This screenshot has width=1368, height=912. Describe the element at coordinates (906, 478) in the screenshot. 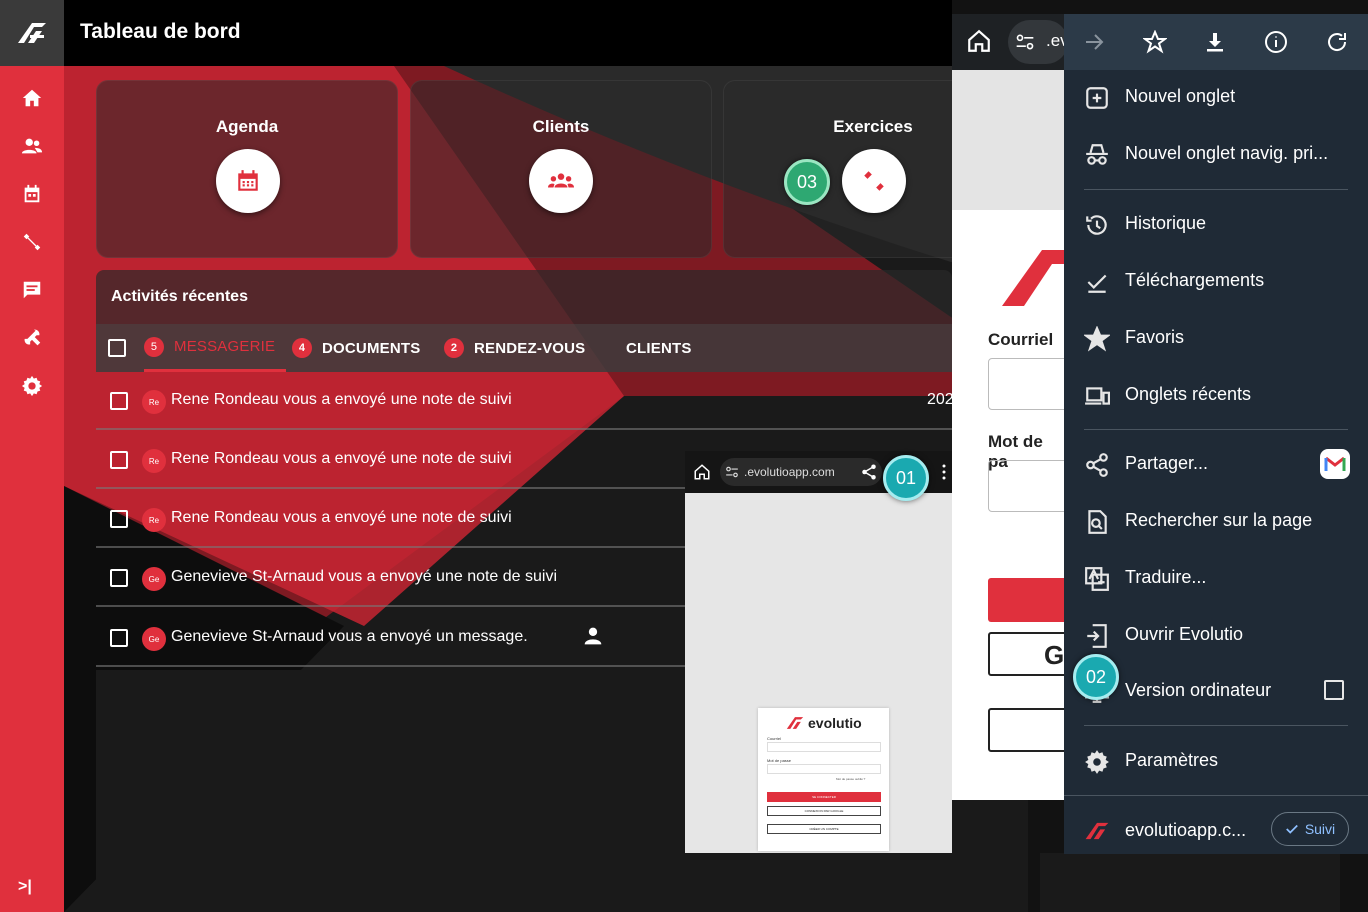

I see `marker-01: 01` at that location.